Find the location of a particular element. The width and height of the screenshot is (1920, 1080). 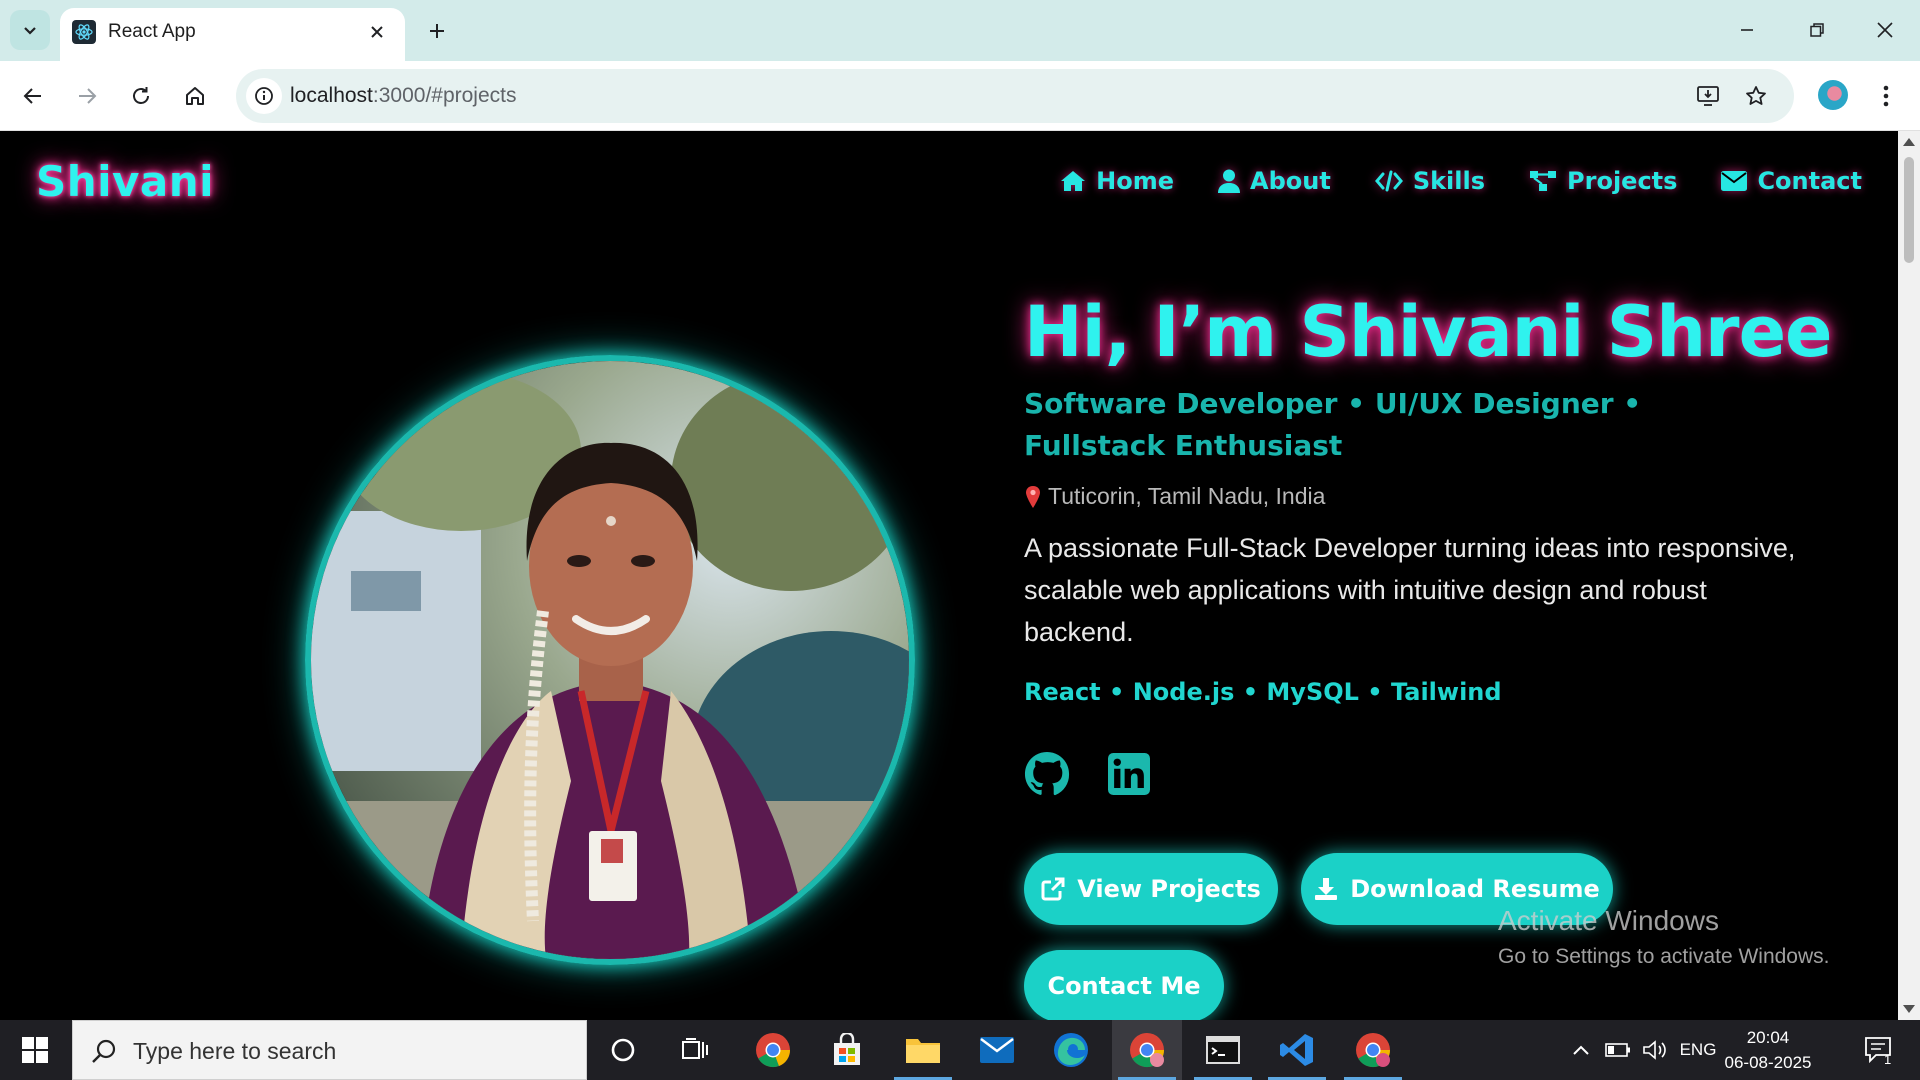

plus-icon is located at coordinates (437, 31).